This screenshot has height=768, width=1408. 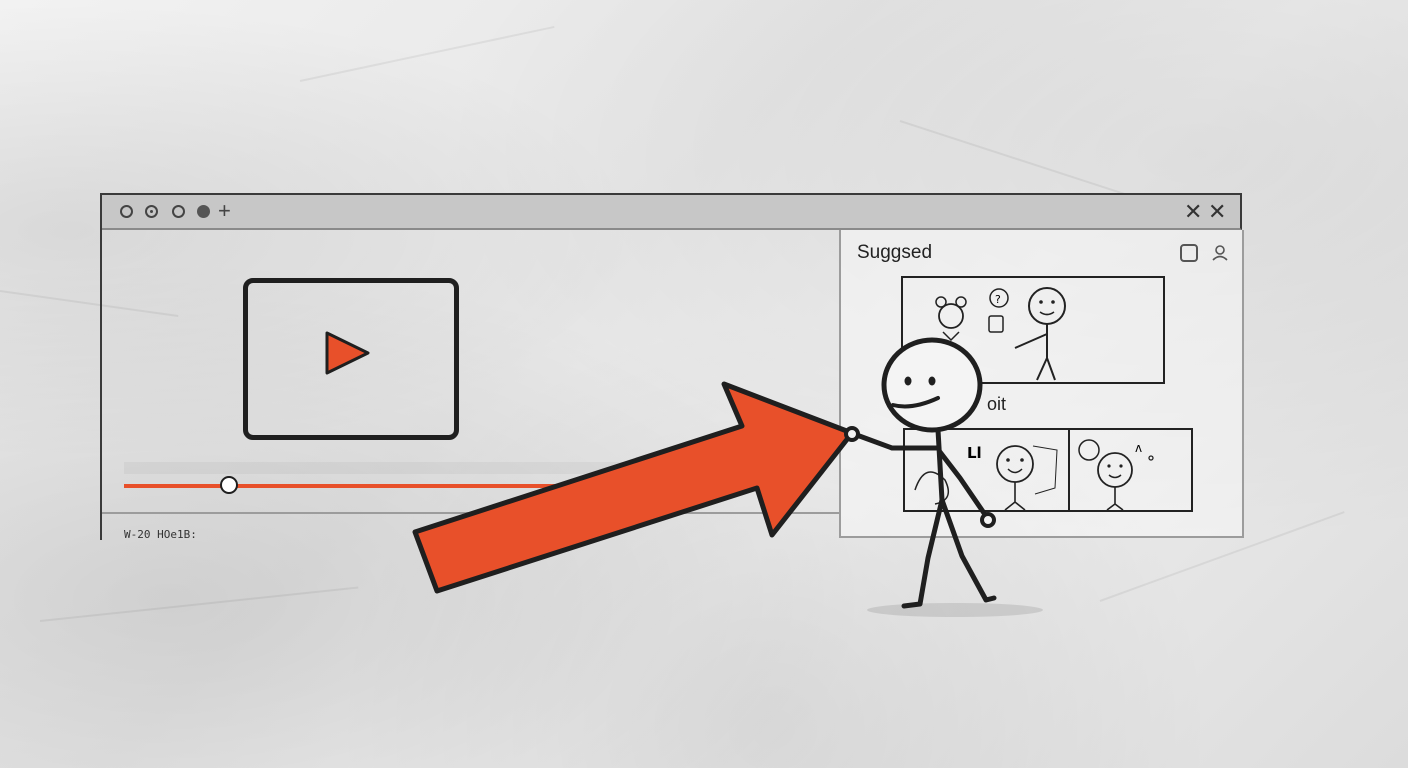 What do you see at coordinates (920, 473) in the screenshot?
I see `stick-figure` at bounding box center [920, 473].